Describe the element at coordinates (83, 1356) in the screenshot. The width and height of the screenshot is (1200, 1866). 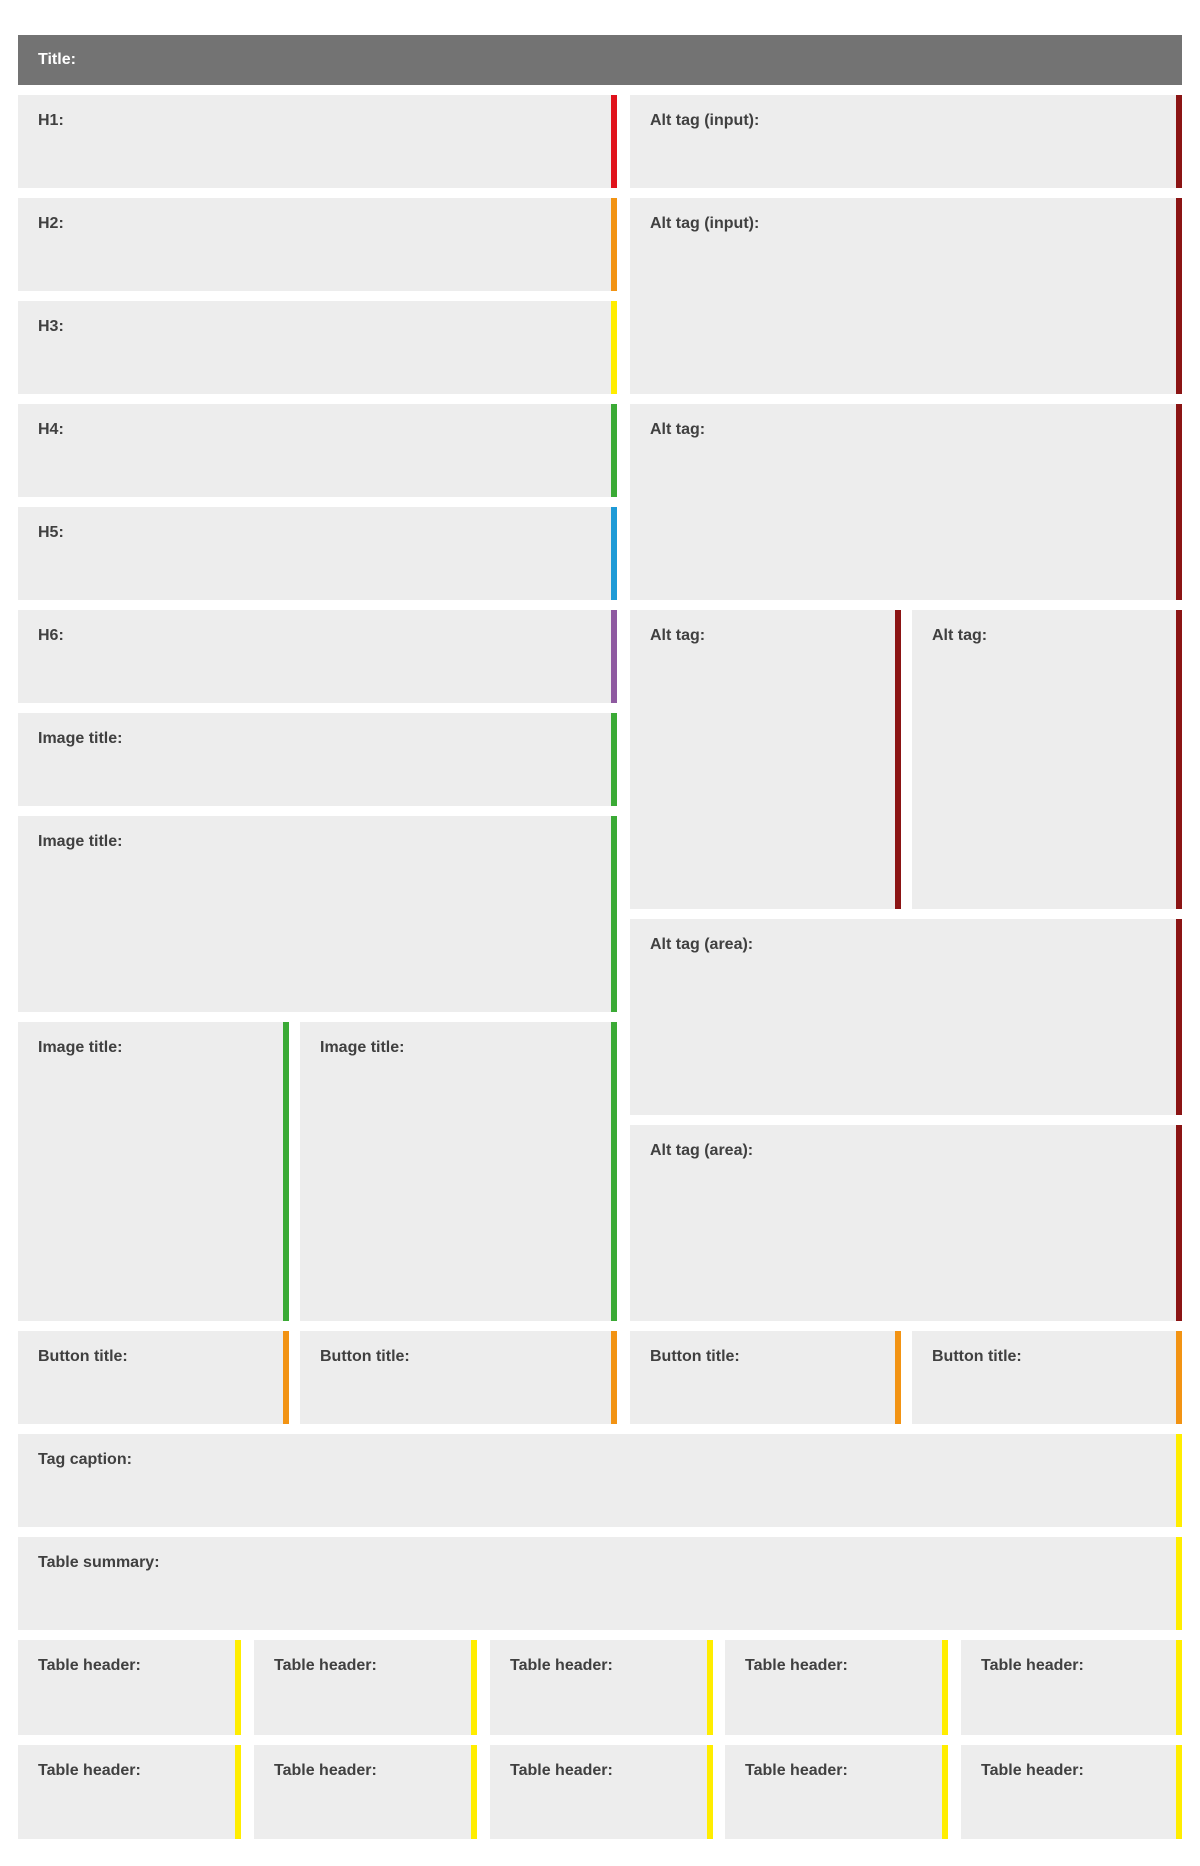
I see `button-title-label-1: Button title:` at that location.